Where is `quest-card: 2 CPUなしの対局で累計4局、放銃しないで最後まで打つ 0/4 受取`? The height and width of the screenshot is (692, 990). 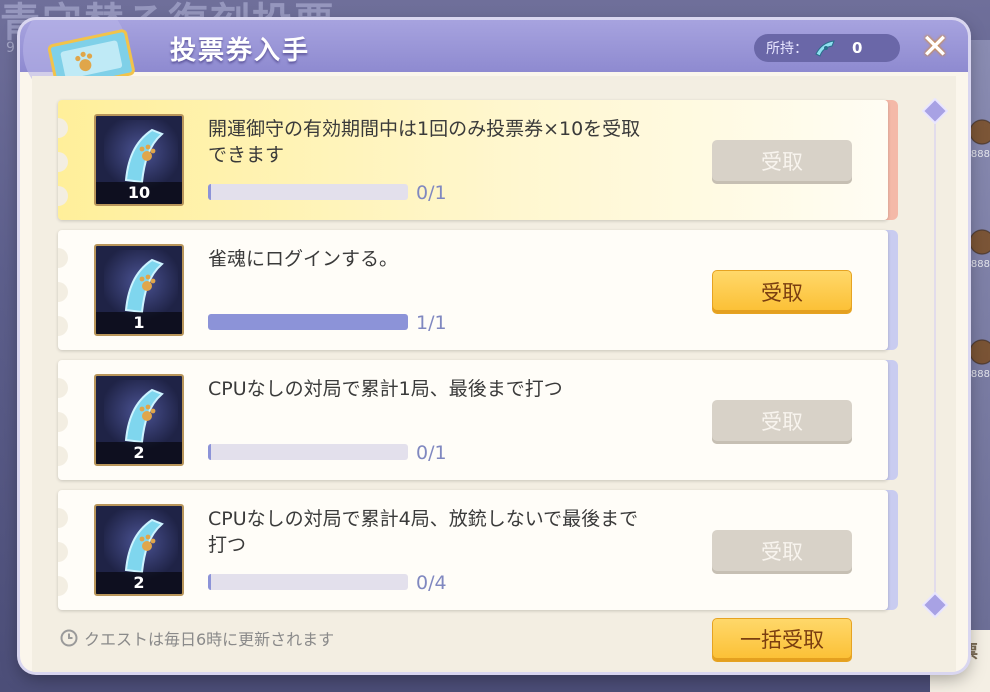 quest-card: 2 CPUなしの対局で累計4局、放銃しないで最後まで打つ 0/4 受取 is located at coordinates (473, 550).